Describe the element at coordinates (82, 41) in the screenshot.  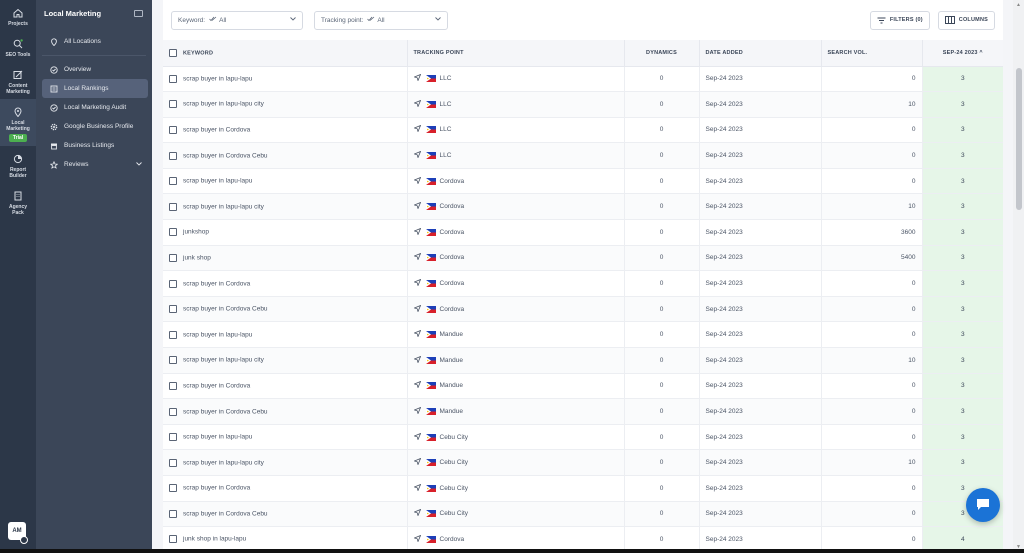
I see `sidebar-item-label: All Locations` at that location.